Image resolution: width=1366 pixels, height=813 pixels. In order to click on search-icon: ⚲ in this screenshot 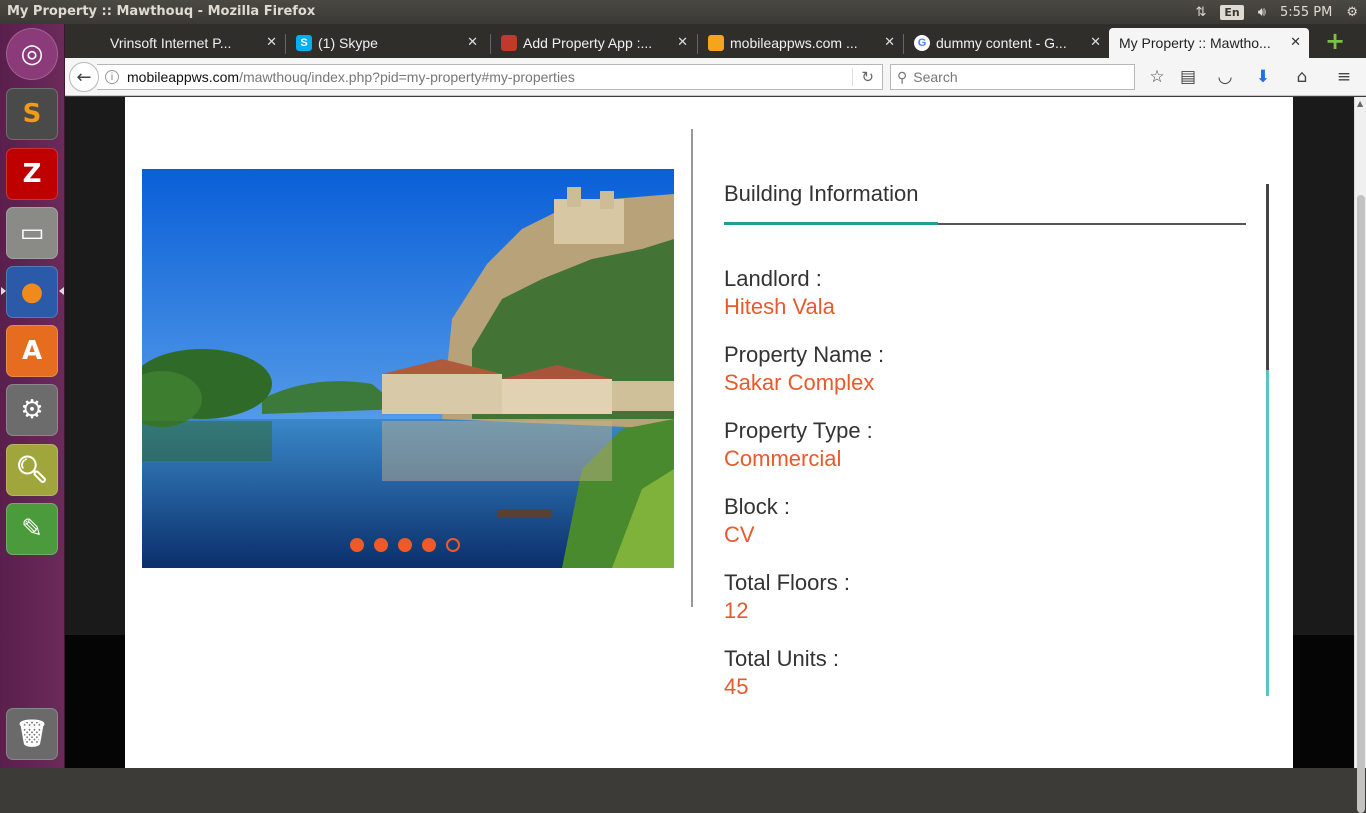, I will do `click(902, 76)`.